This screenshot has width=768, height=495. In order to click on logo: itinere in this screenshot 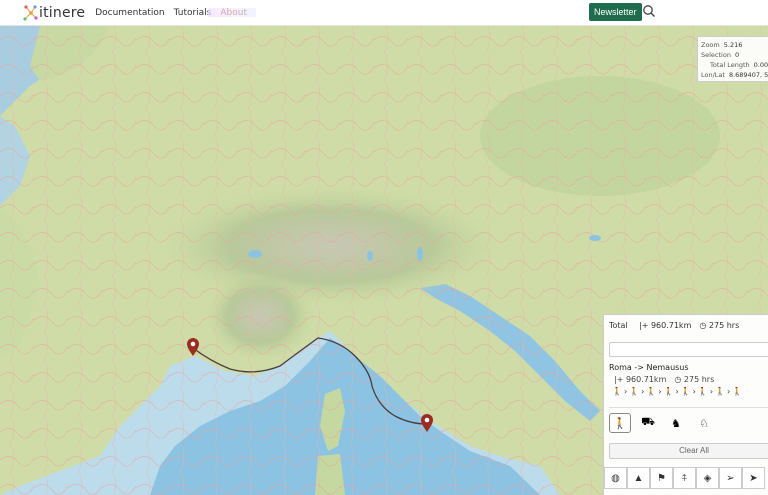, I will do `click(53, 13)`.